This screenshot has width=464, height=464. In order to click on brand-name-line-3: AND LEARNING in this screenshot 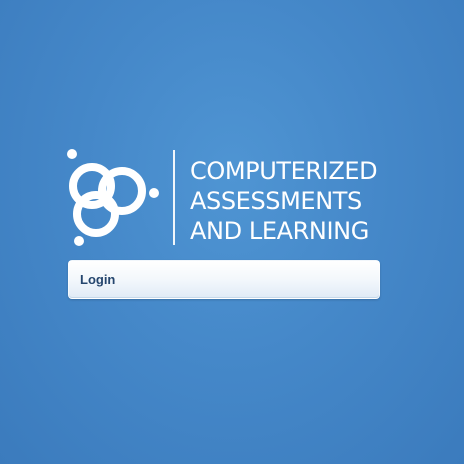, I will do `click(279, 231)`.